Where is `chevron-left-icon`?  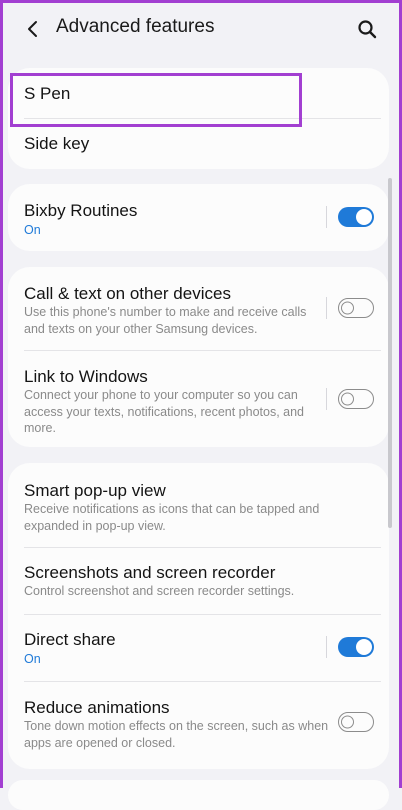 chevron-left-icon is located at coordinates (32, 29).